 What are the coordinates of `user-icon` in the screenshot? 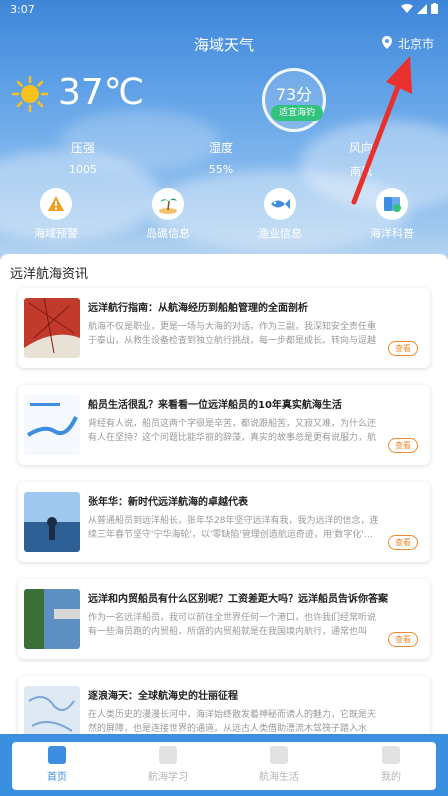 It's located at (391, 755).